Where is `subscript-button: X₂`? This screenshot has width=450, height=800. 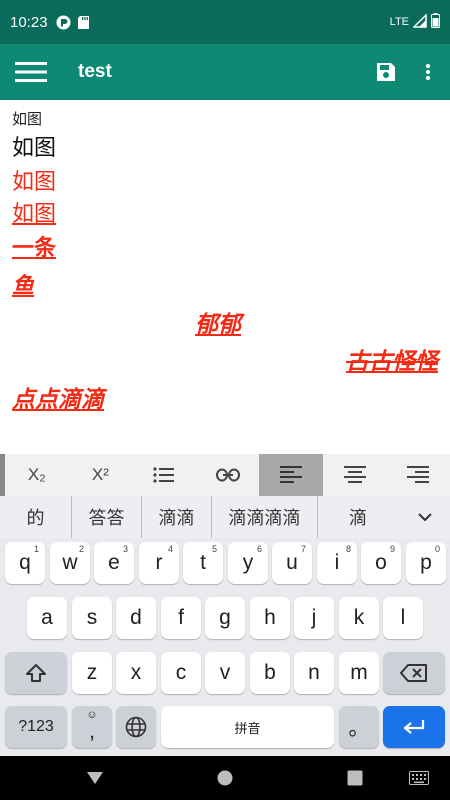 subscript-button: X₂ is located at coordinates (37, 475).